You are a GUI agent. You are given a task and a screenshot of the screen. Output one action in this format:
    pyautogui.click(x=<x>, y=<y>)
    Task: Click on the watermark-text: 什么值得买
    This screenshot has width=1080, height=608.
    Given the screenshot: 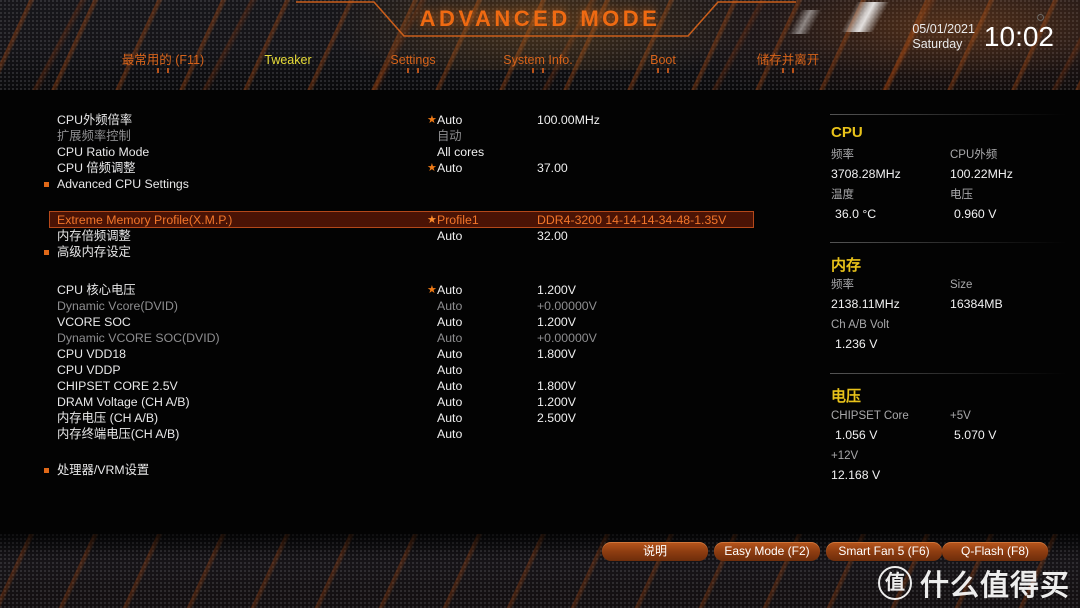 What is the action you would take?
    pyautogui.click(x=994, y=586)
    